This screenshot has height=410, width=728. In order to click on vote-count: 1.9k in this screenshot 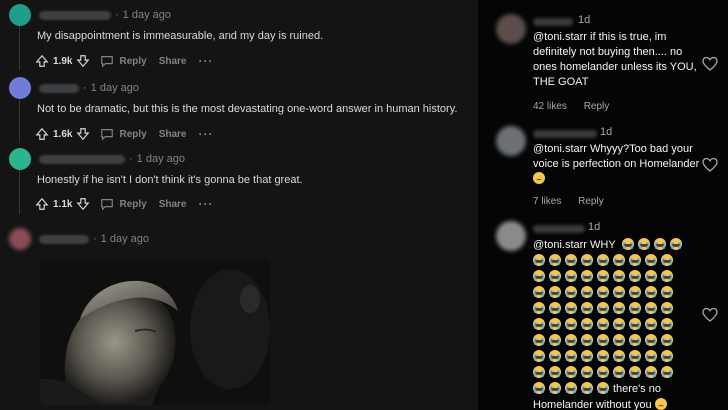, I will do `click(63, 61)`.